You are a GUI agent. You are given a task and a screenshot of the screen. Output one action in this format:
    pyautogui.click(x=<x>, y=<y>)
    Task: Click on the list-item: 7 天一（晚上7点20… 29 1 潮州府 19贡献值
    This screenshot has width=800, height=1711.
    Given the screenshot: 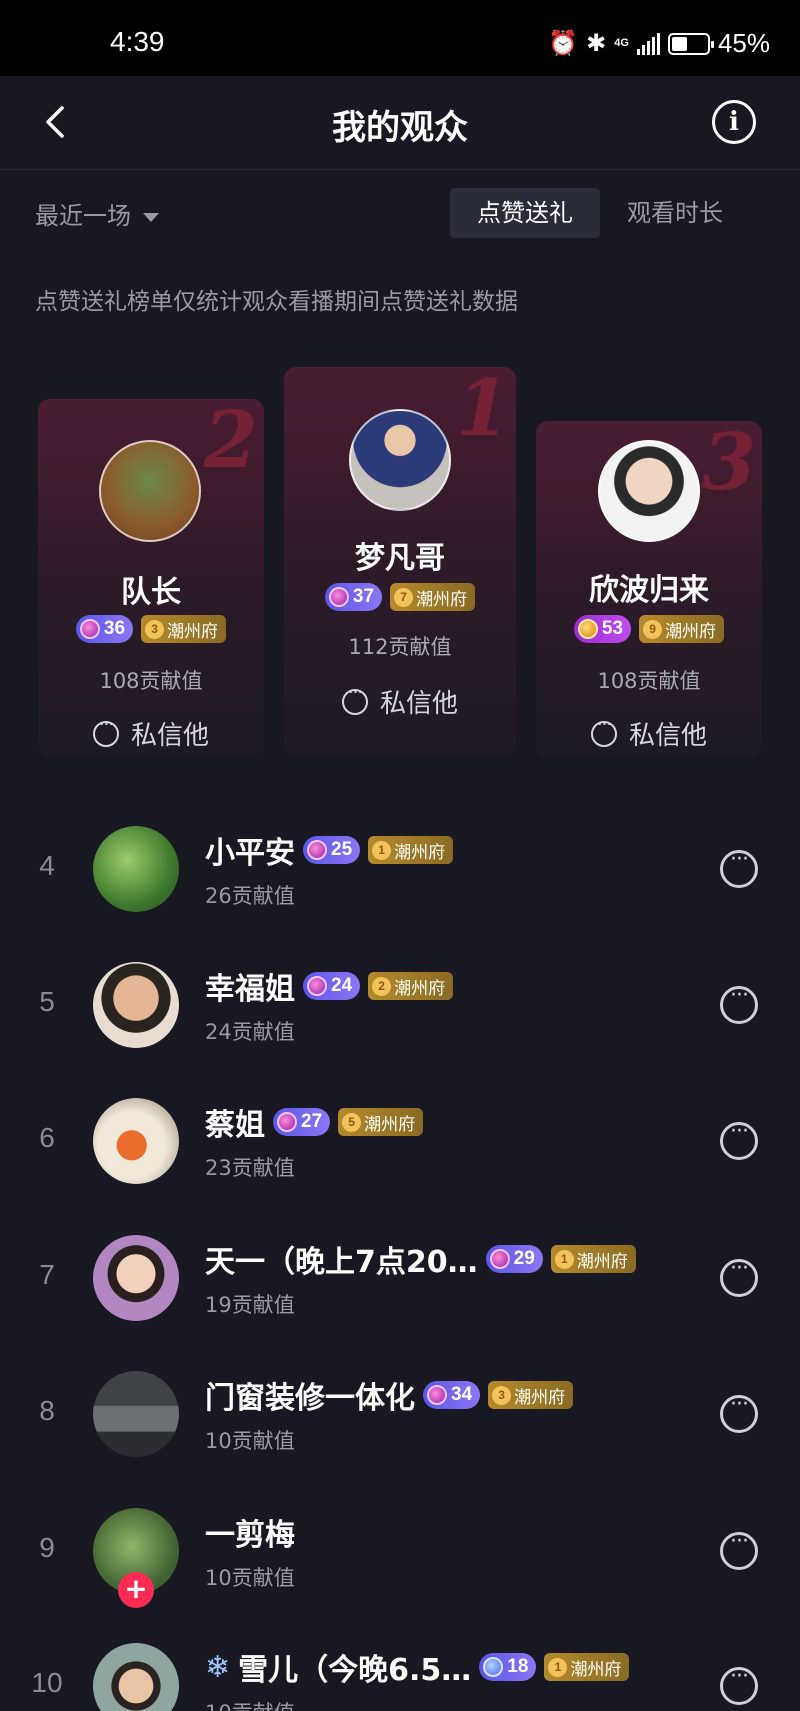 What is the action you would take?
    pyautogui.click(x=400, y=1277)
    